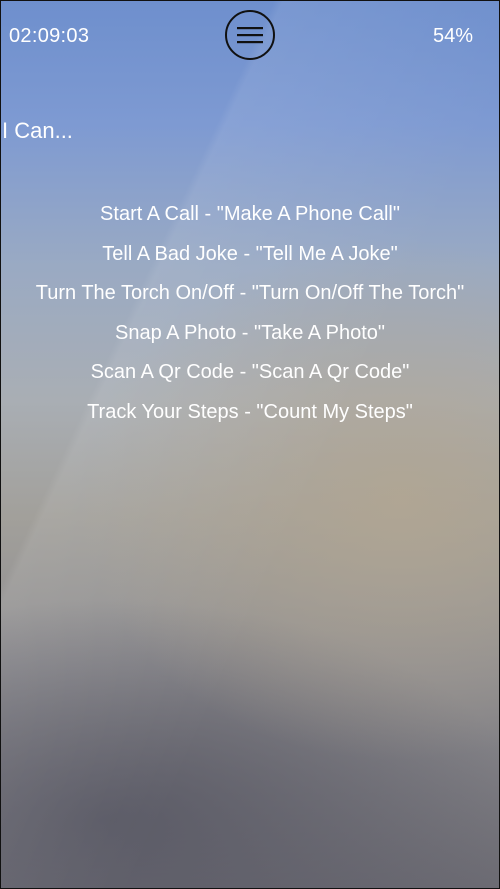 This screenshot has height=889, width=500. I want to click on command-item-steps: Track Your Steps - "Count My Steps", so click(250, 411).